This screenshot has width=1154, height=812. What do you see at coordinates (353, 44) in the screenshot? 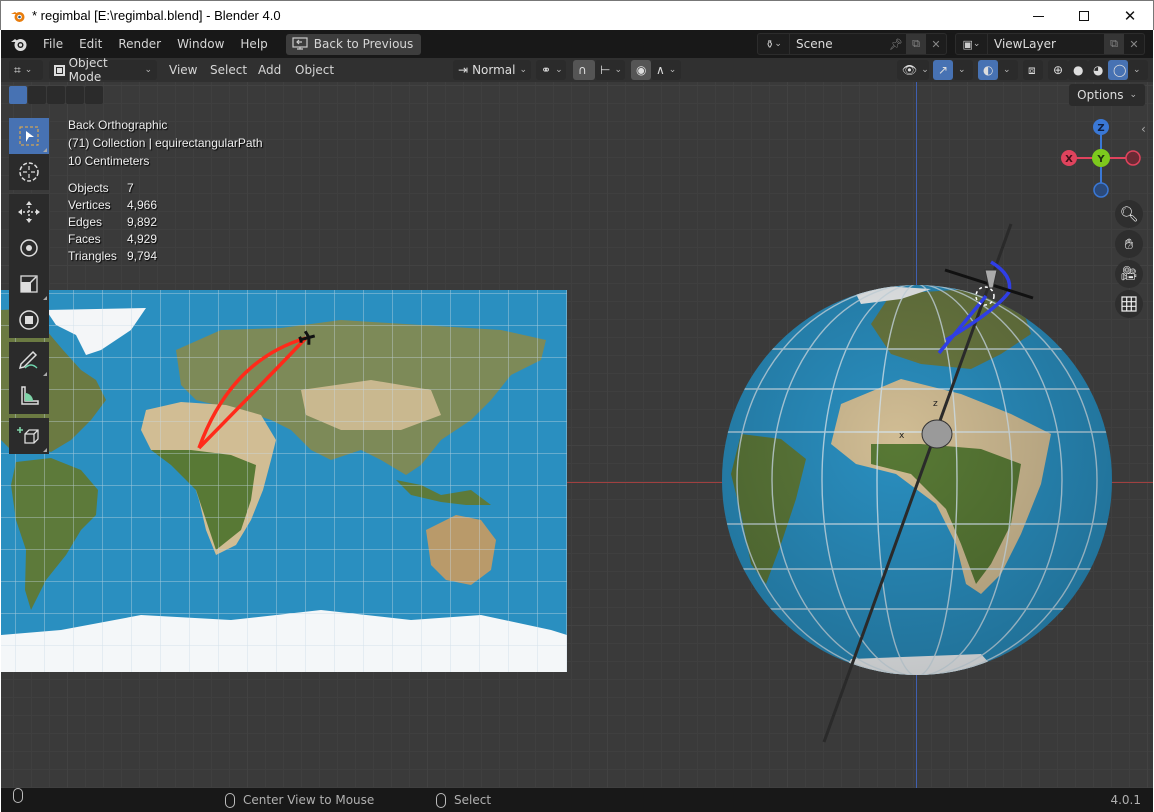
I see `back-to-previous-button: Back to Previous` at bounding box center [353, 44].